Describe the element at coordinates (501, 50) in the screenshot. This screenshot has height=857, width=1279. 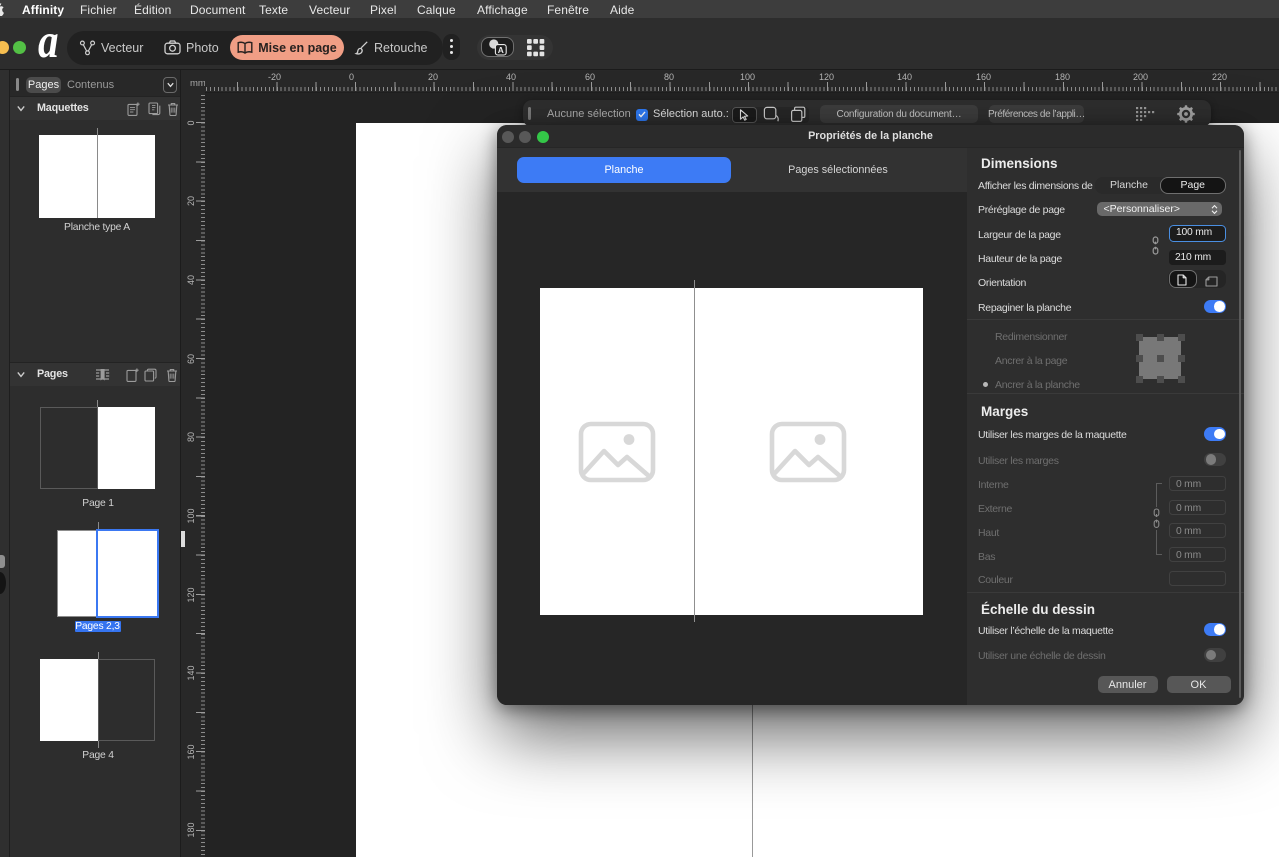
I see `svg-text: A` at that location.